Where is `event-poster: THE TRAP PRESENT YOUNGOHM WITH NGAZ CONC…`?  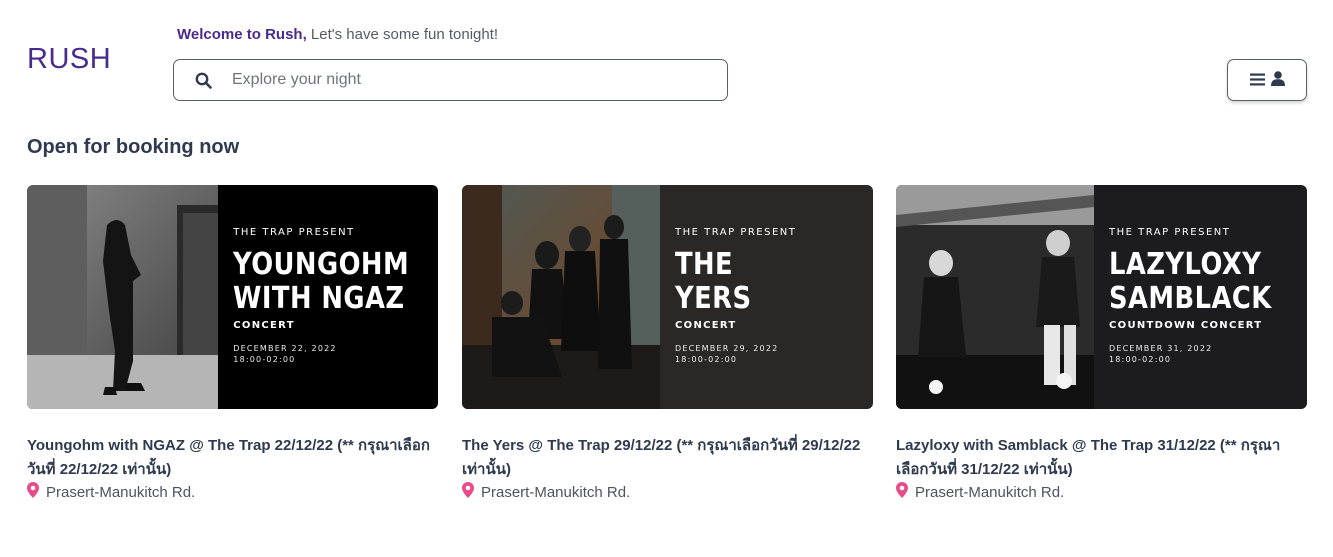
event-poster: THE TRAP PRESENT YOUNGOHM WITH NGAZ CONC… is located at coordinates (232, 297).